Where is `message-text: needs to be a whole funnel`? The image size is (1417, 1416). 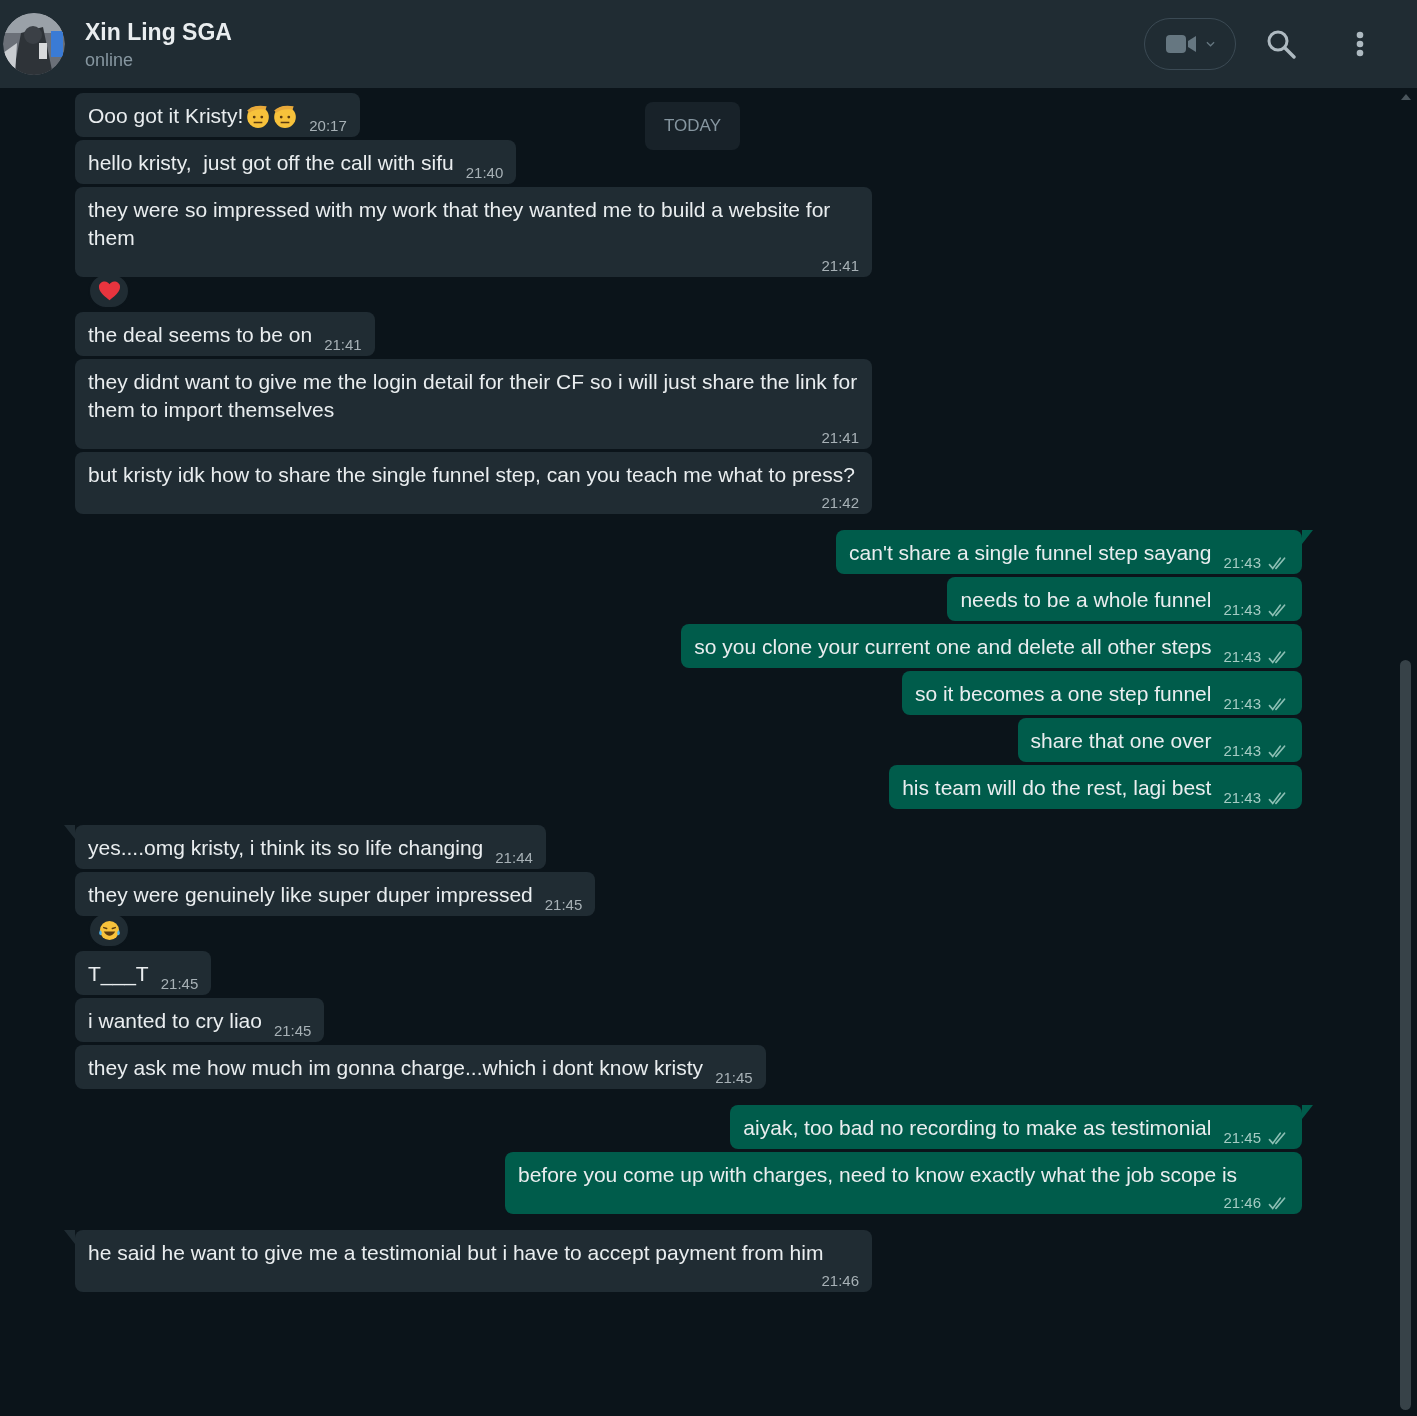
message-text: needs to be a whole funnel is located at coordinates (1086, 600).